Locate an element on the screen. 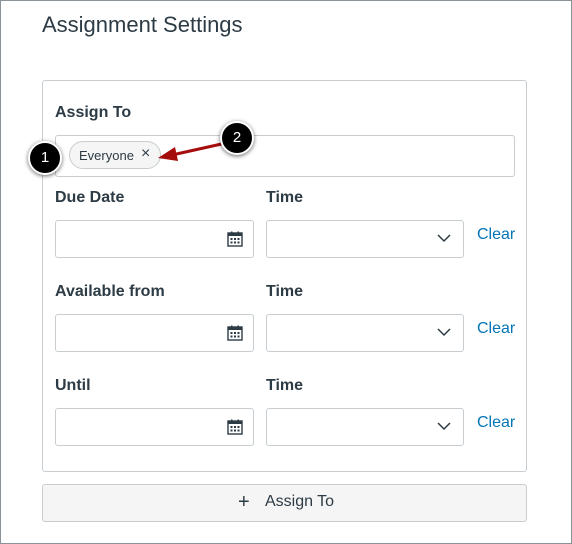 The width and height of the screenshot is (572, 544). callout-2: 2 is located at coordinates (237, 138).